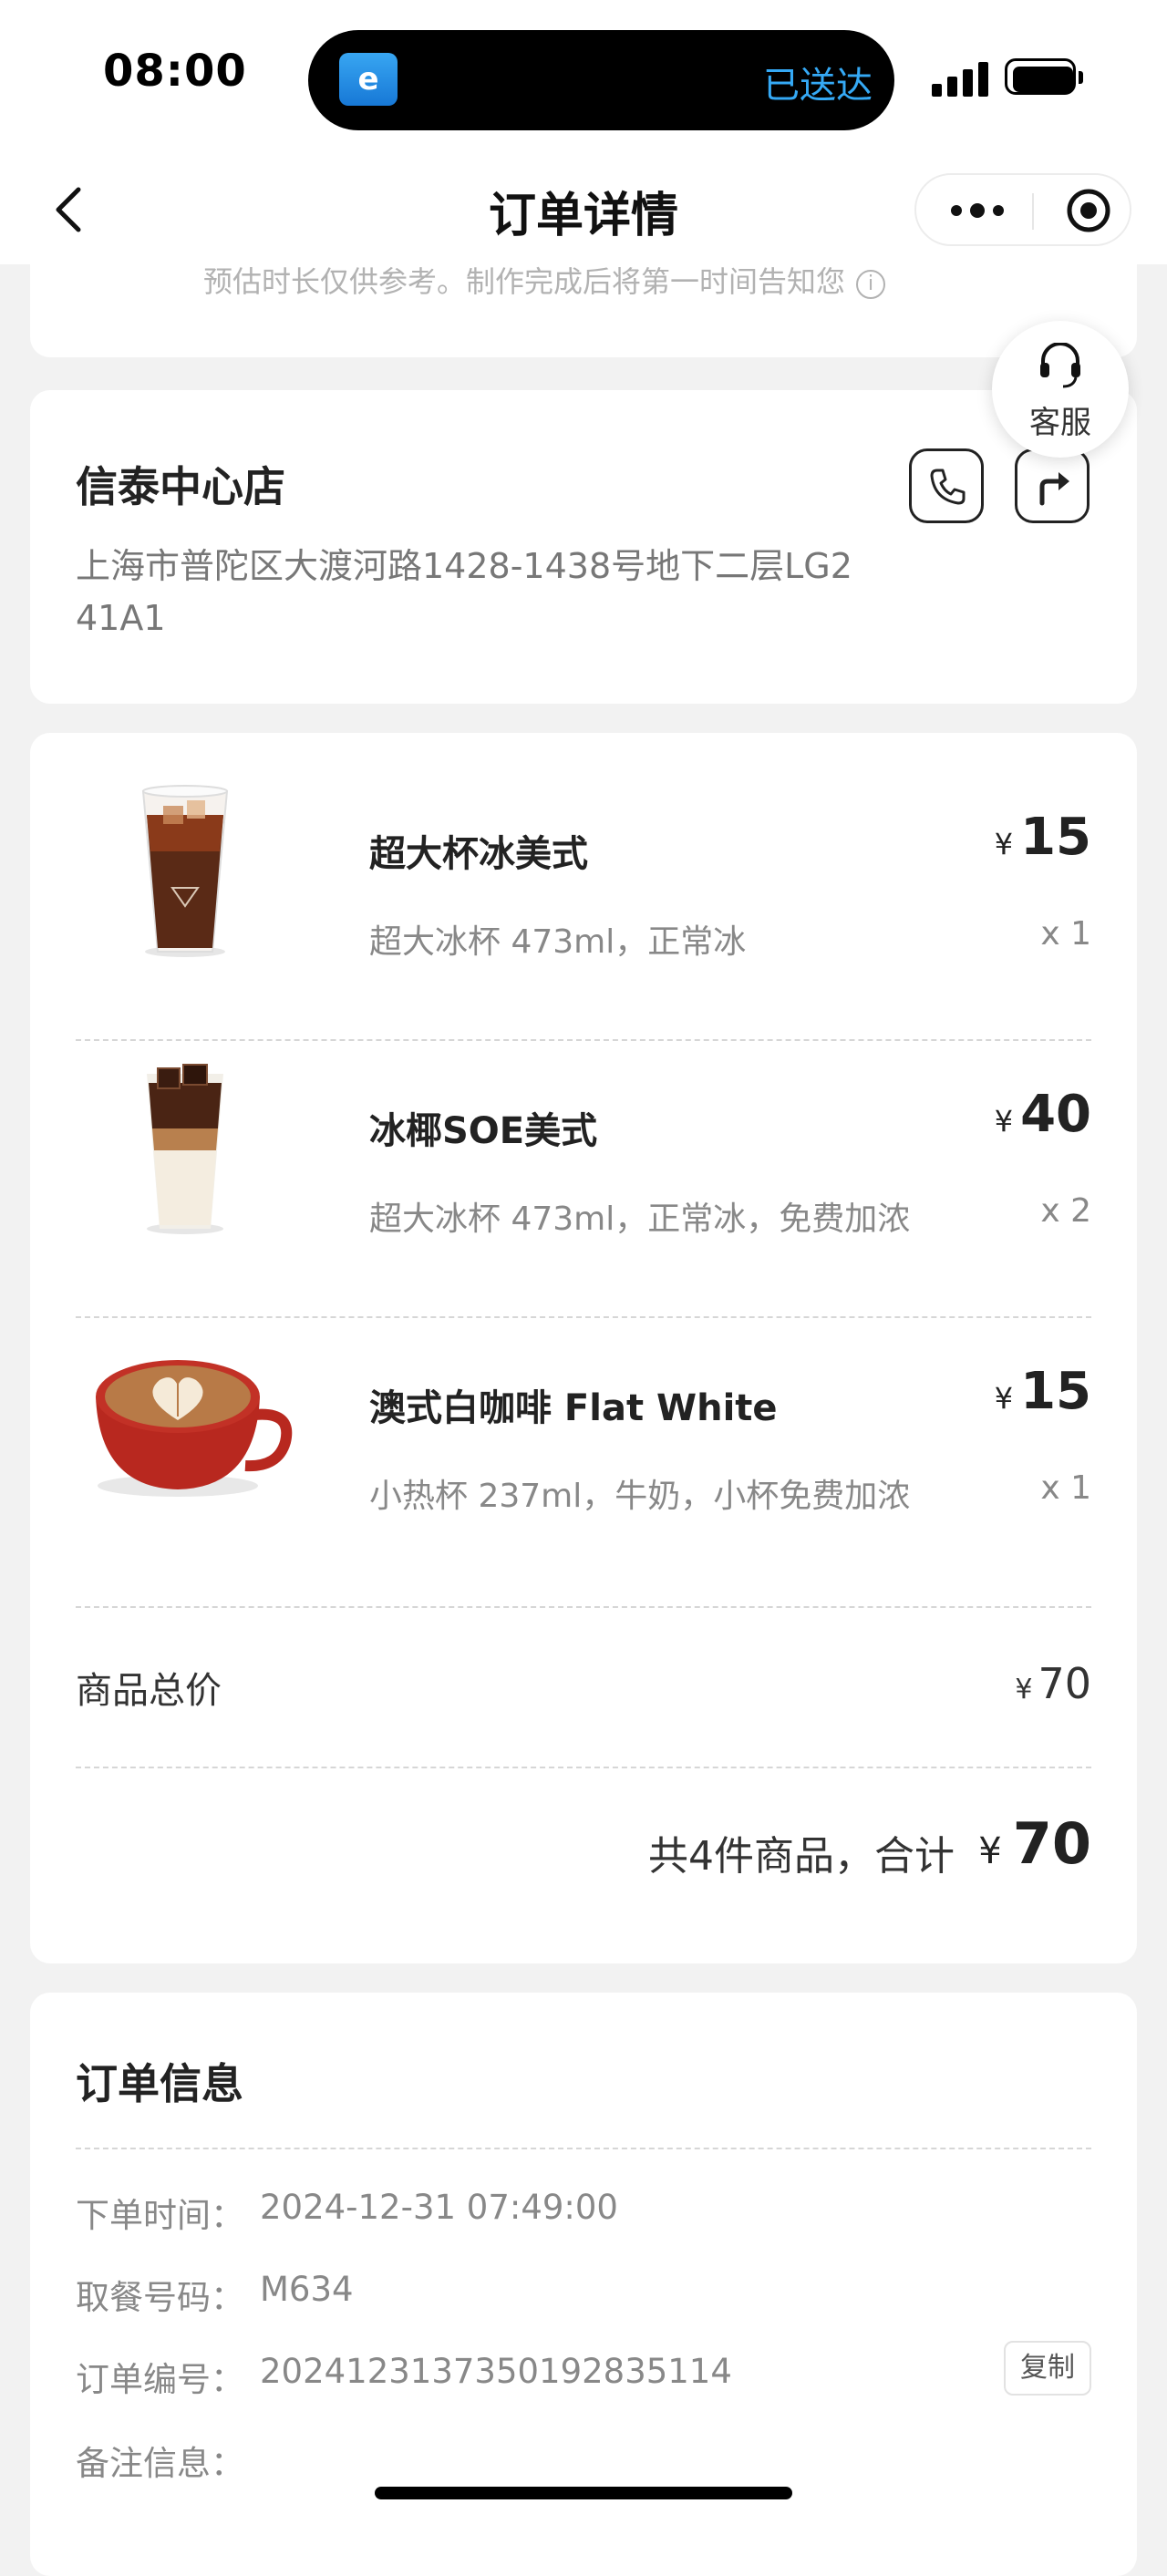  What do you see at coordinates (496, 2371) in the screenshot?
I see `order-number-value: 20241231373501928351​14` at bounding box center [496, 2371].